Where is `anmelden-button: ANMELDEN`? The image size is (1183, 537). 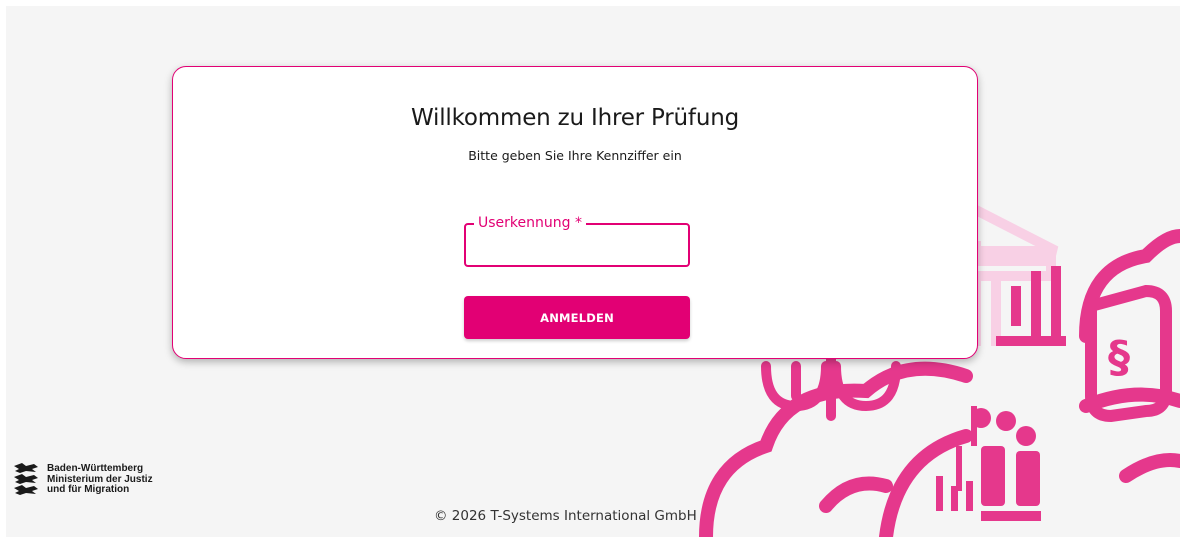
anmelden-button: ANMELDEN is located at coordinates (577, 317).